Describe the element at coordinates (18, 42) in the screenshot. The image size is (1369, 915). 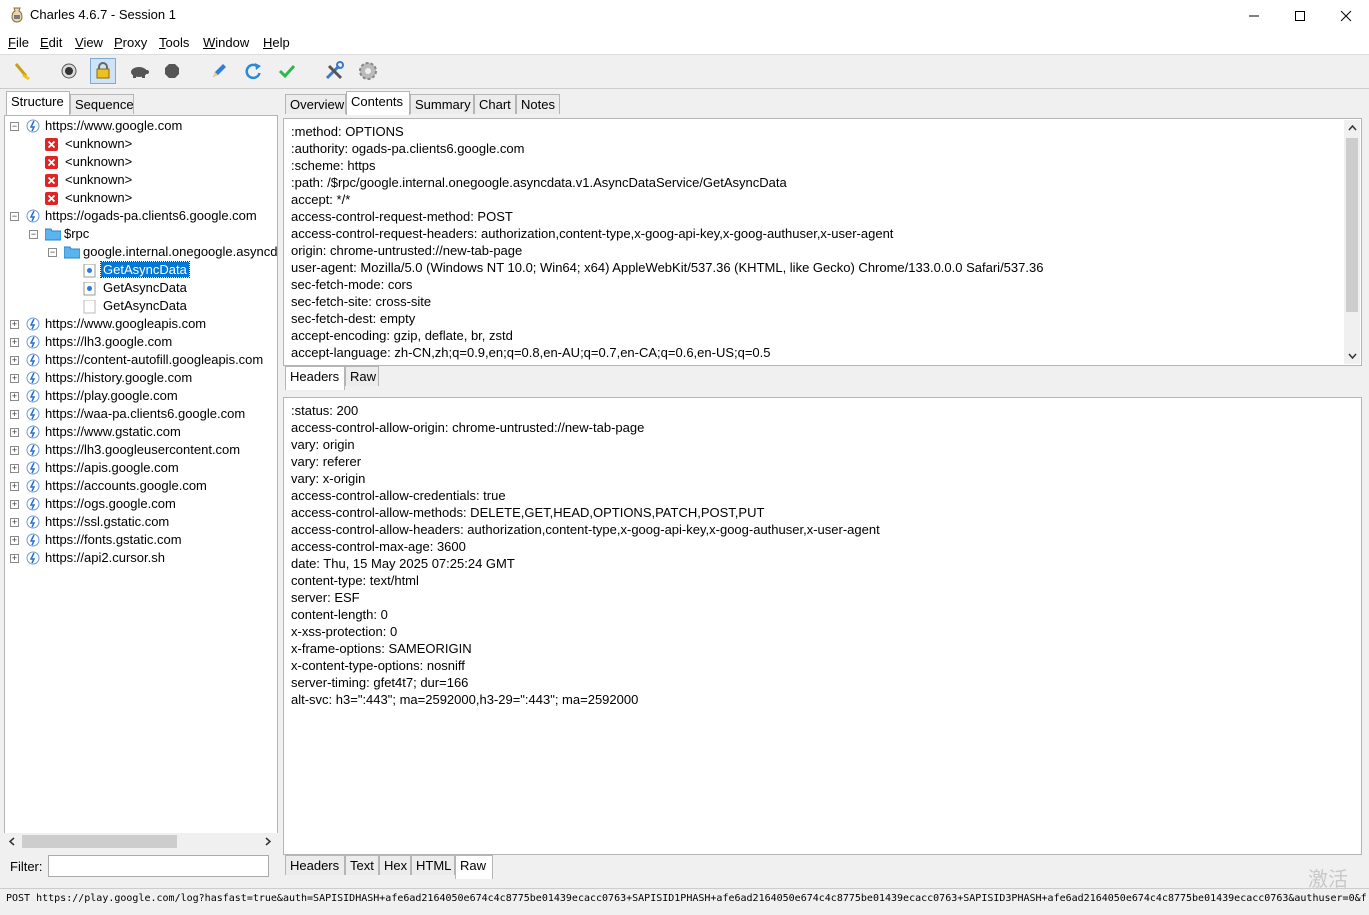
I see `menu-file: File` at that location.